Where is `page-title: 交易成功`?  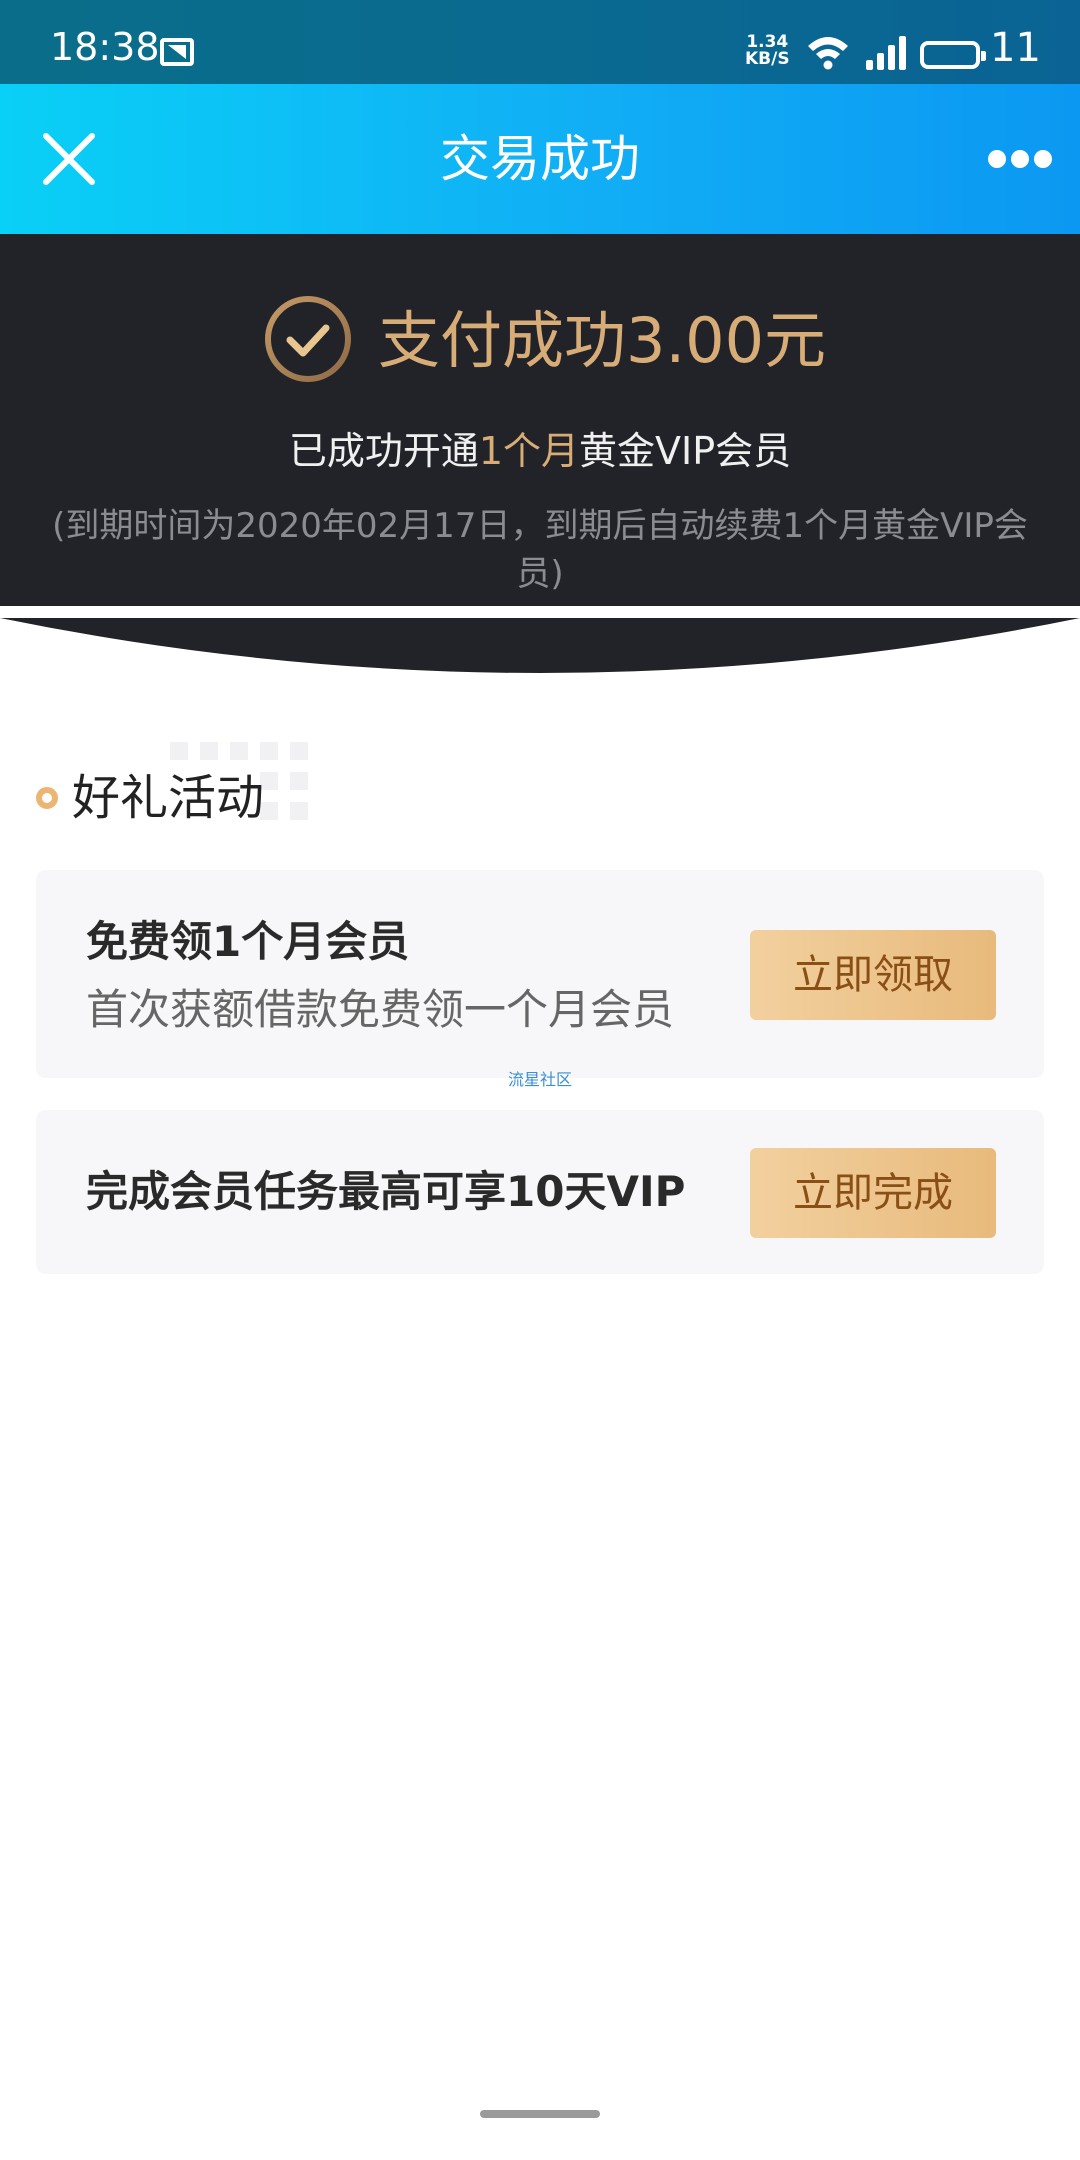 page-title: 交易成功 is located at coordinates (540, 159).